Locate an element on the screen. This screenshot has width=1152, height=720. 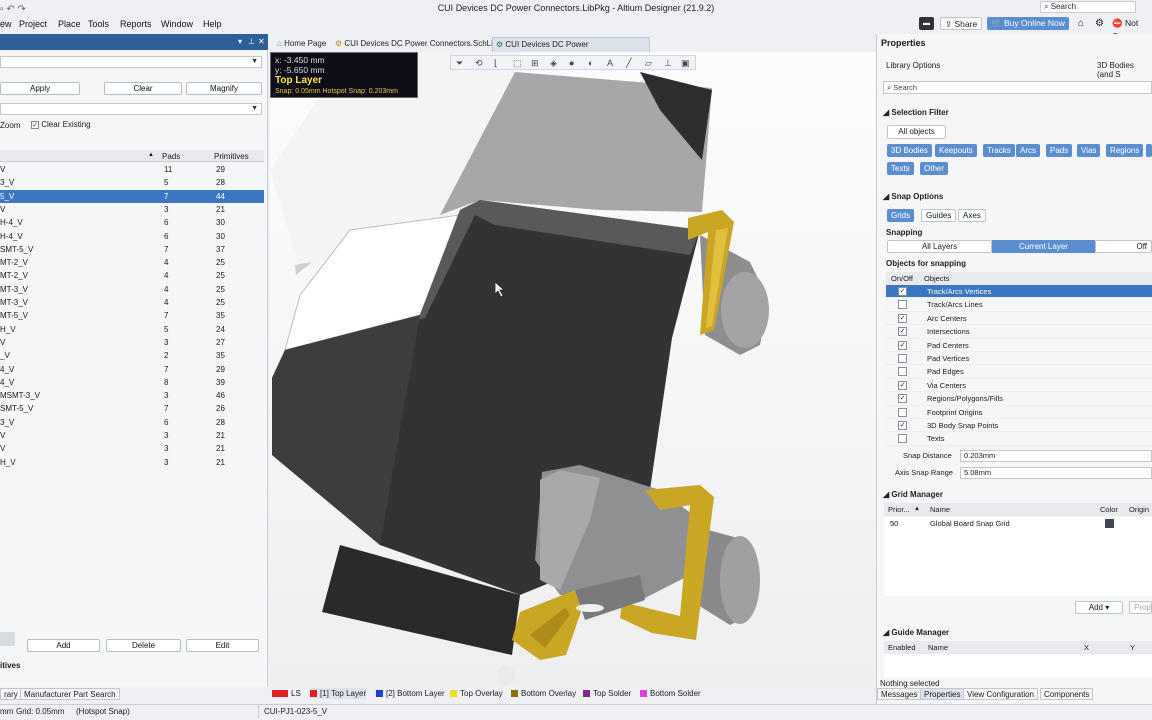
tab-properties: Properties is located at coordinates (942, 694).